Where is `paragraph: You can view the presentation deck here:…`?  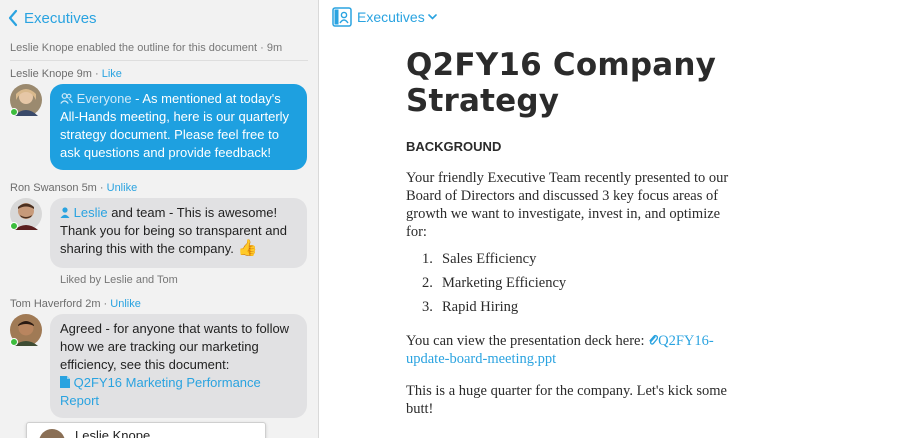 paragraph: You can view the presentation deck here:… is located at coordinates (571, 350).